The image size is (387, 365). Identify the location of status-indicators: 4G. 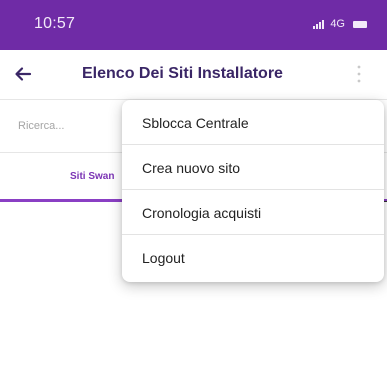
(340, 24).